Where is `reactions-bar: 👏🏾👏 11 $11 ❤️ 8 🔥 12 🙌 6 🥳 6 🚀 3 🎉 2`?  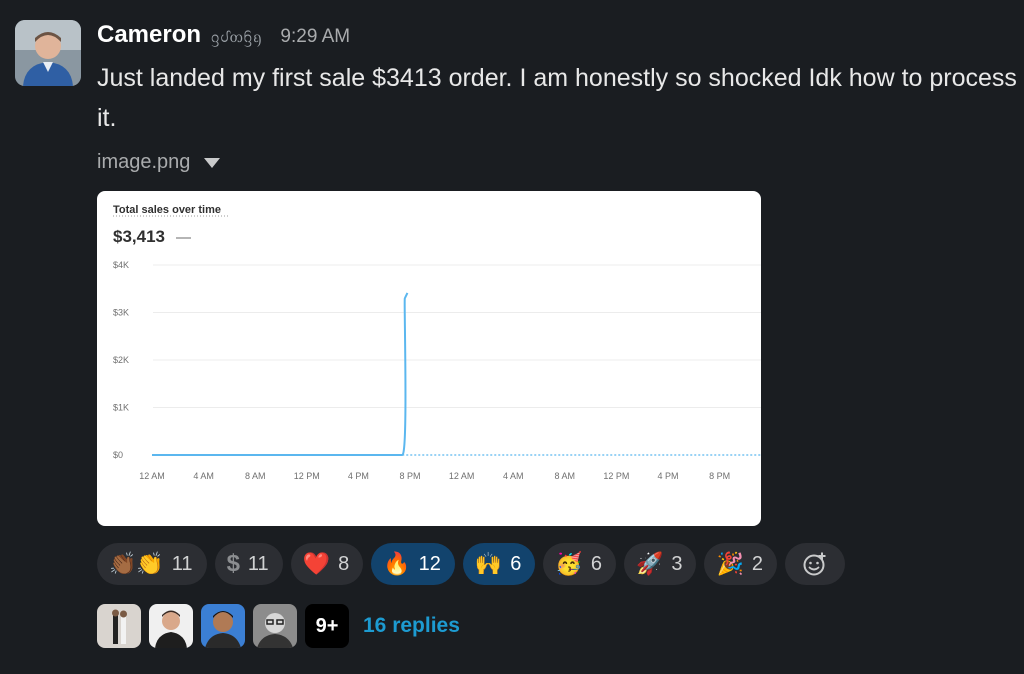 reactions-bar: 👏🏾👏 11 $11 ❤️ 8 🔥 12 🙌 6 🥳 6 🚀 3 🎉 2 is located at coordinates (471, 564).